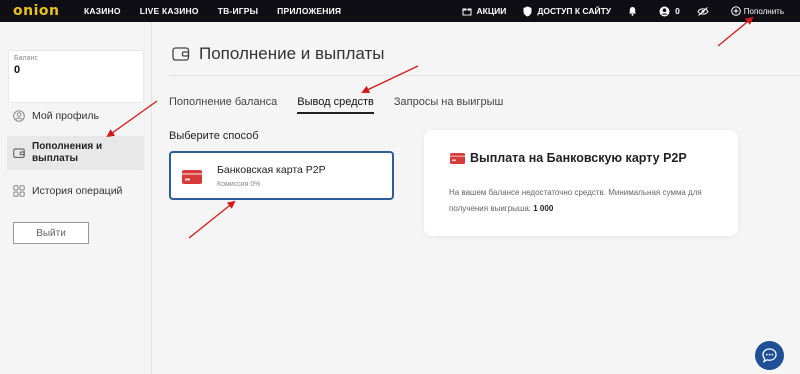 This screenshot has height=374, width=800. Describe the element at coordinates (102, 11) in the screenshot. I see `nav-casino: КАЗИНО` at that location.